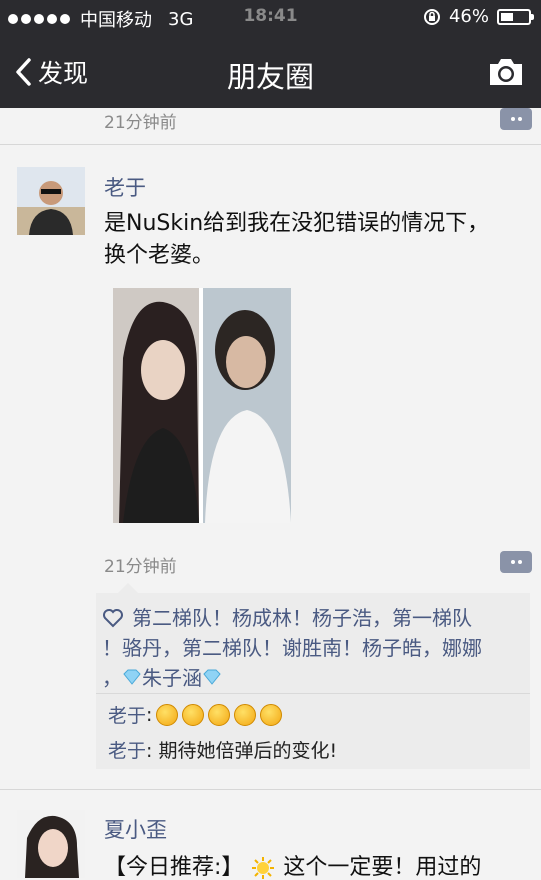 The width and height of the screenshot is (541, 880). I want to click on likes-separator, so click(313, 693).